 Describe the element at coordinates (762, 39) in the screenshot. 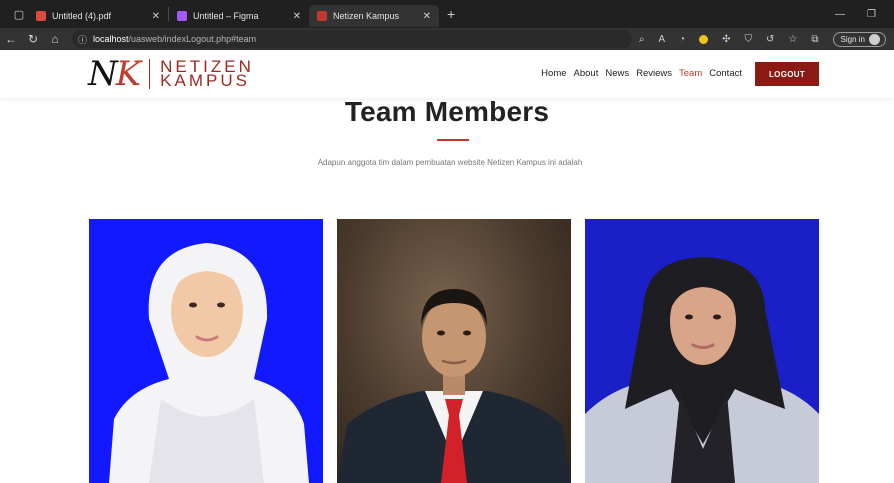

I see `extension-toolbar: ⌕ A ◔ ✣ ⛉ ↺ ☆ ⧉ Sign in` at that location.